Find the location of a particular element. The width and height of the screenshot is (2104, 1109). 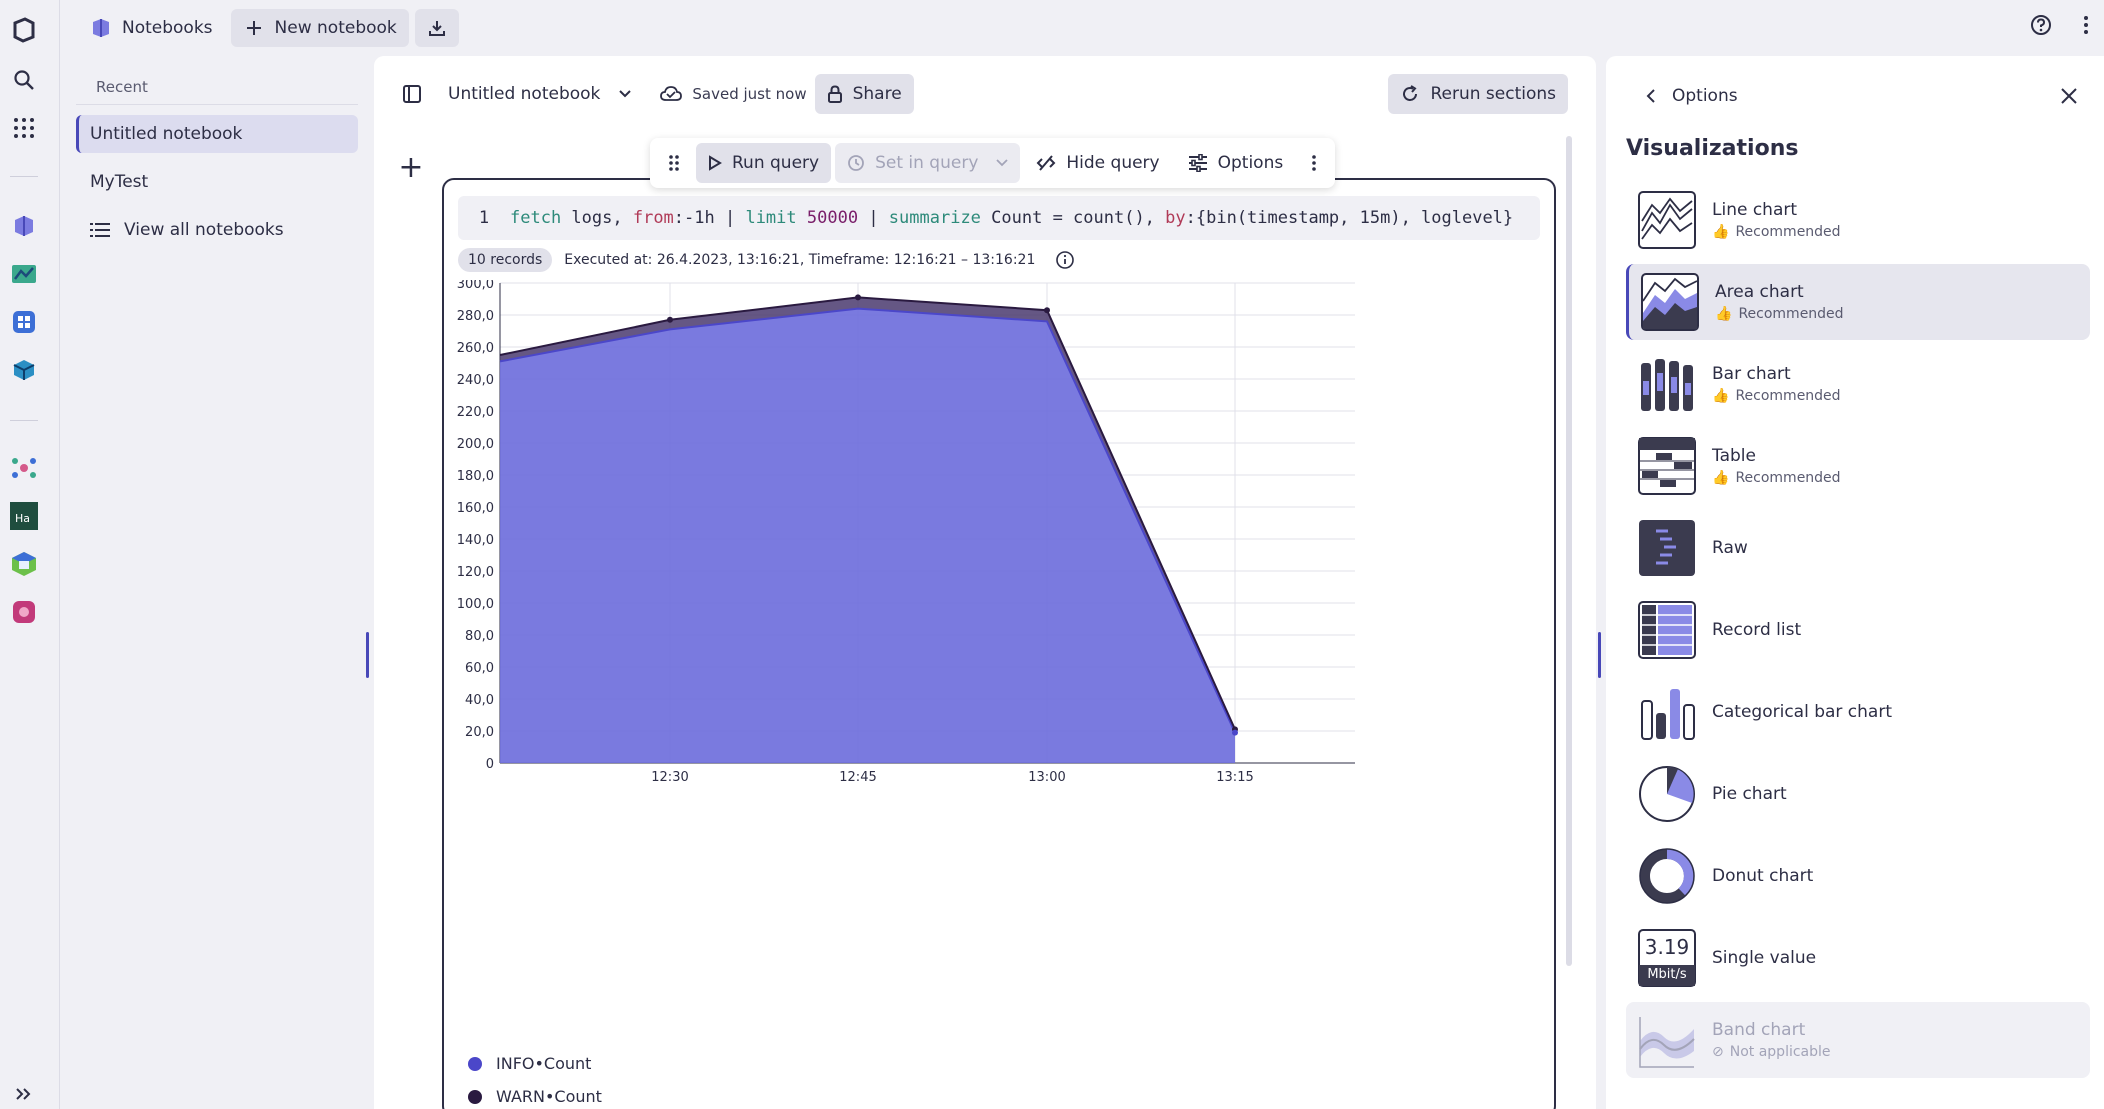

viz-band-chart: Band chart ⊘ Not applicable is located at coordinates (1858, 1040).